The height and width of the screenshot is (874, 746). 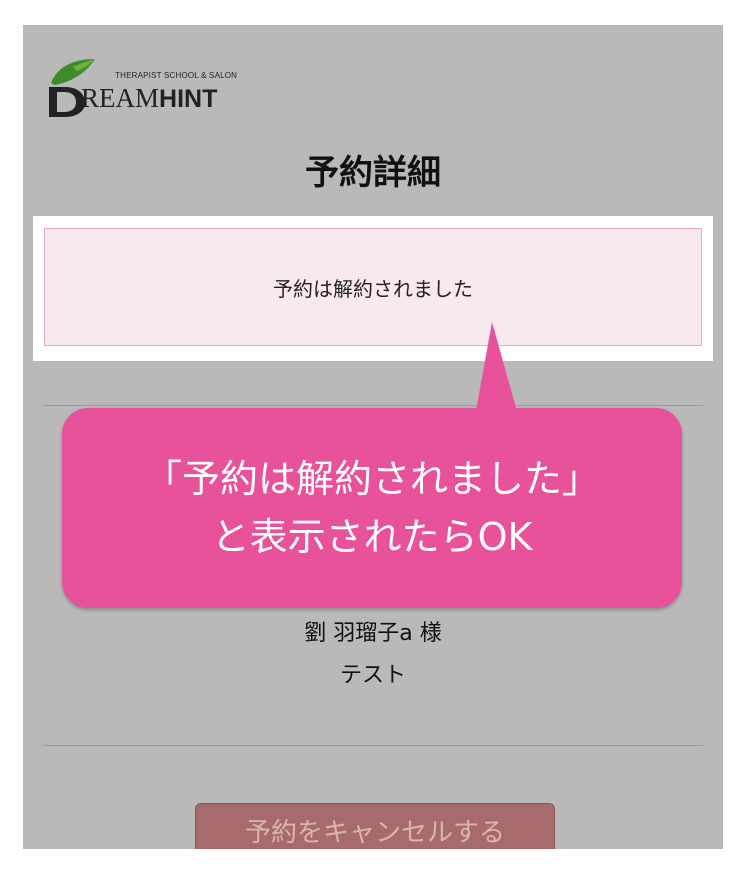 I want to click on logo-wordmark: REAMHINT, so click(x=149, y=98).